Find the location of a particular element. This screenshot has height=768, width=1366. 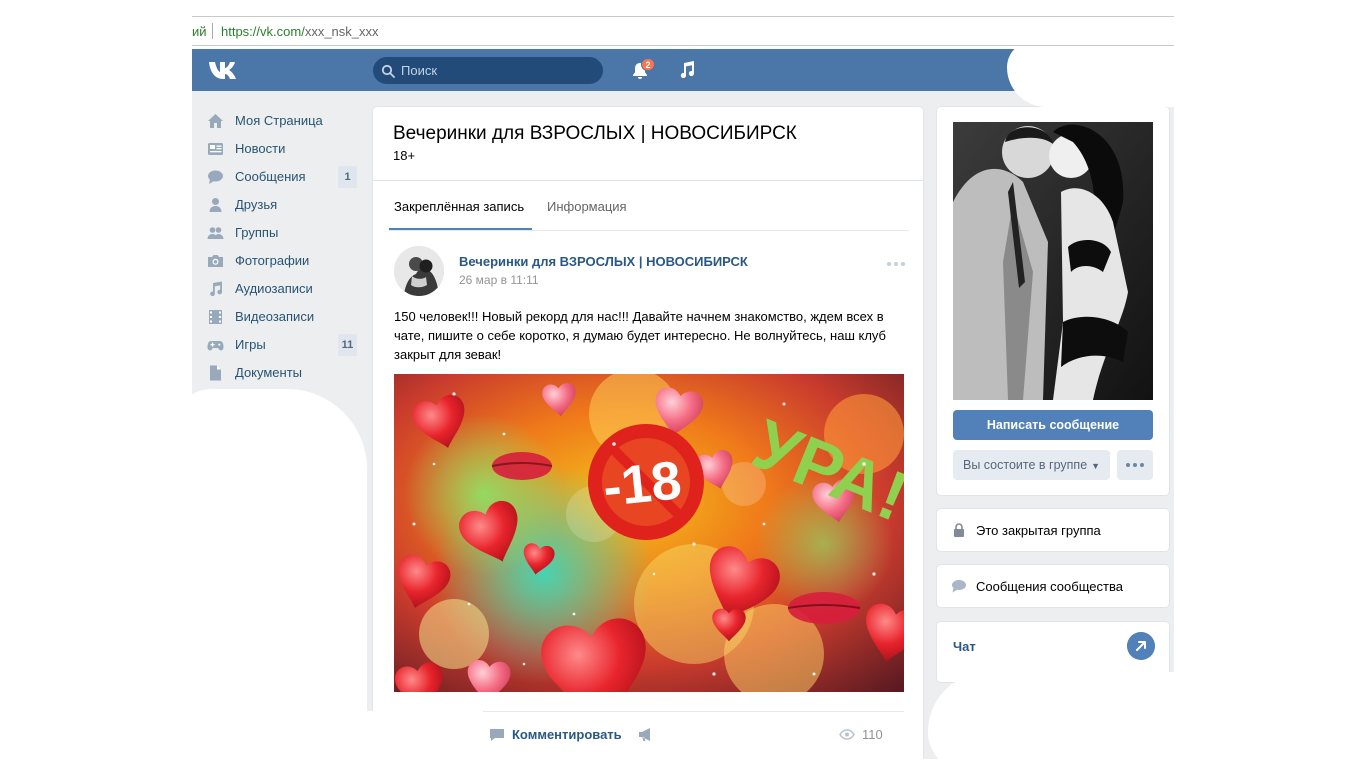

megaphone-icon is located at coordinates (646, 734).